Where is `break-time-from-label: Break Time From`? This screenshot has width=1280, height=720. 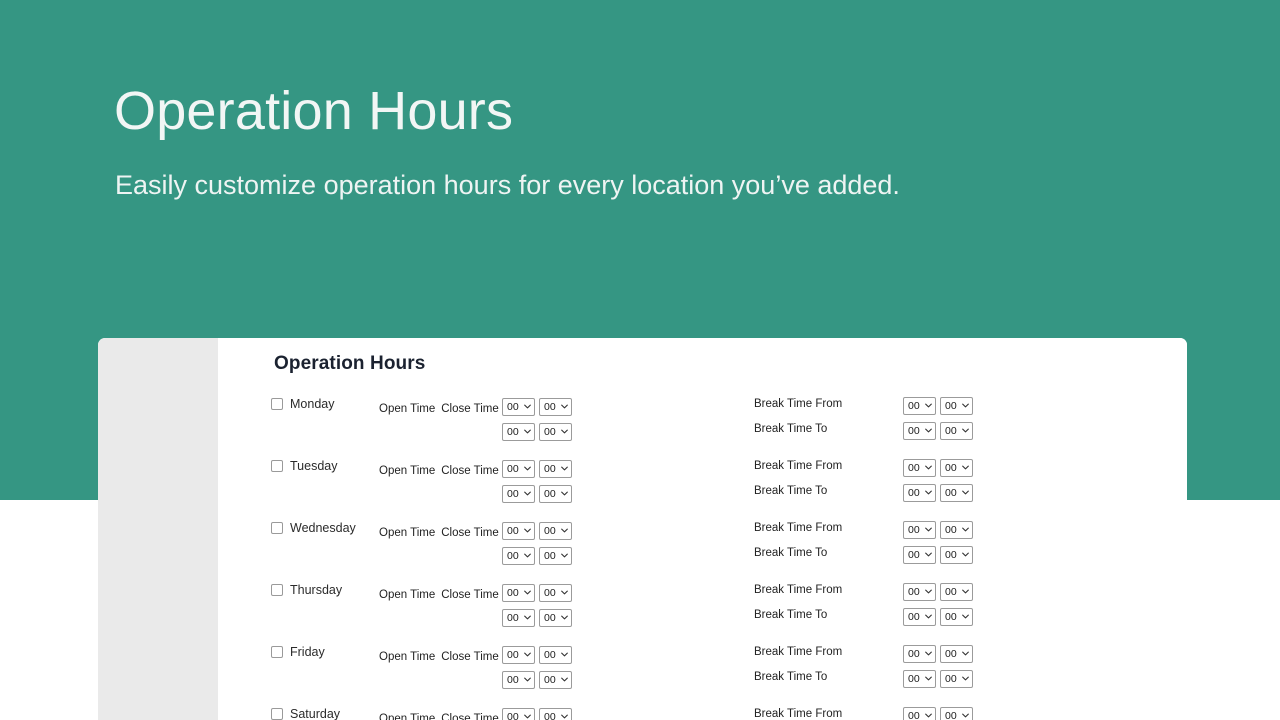 break-time-from-label: Break Time From is located at coordinates (798, 714).